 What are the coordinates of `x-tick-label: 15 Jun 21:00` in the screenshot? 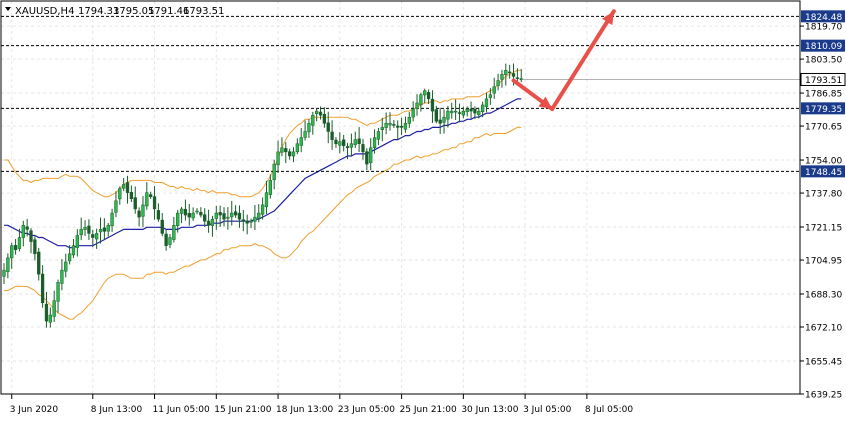 It's located at (242, 410).